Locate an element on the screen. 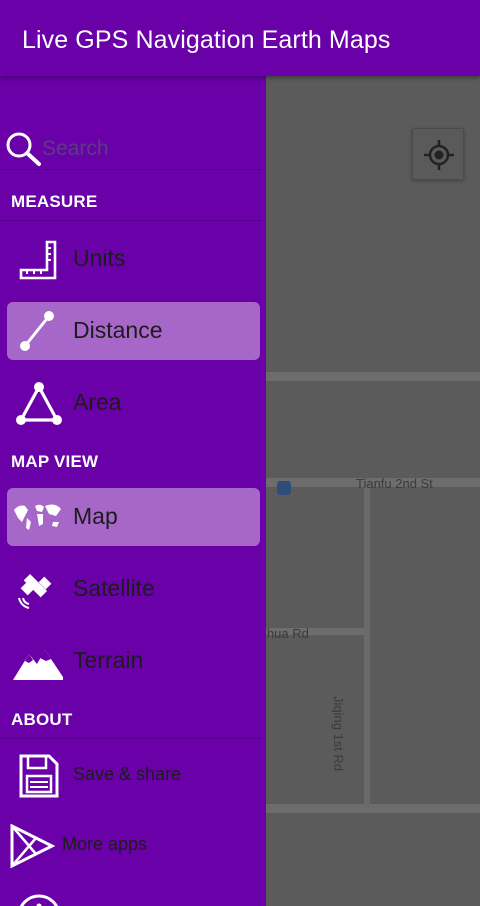 The image size is (480, 906). info-icon is located at coordinates (39, 900).